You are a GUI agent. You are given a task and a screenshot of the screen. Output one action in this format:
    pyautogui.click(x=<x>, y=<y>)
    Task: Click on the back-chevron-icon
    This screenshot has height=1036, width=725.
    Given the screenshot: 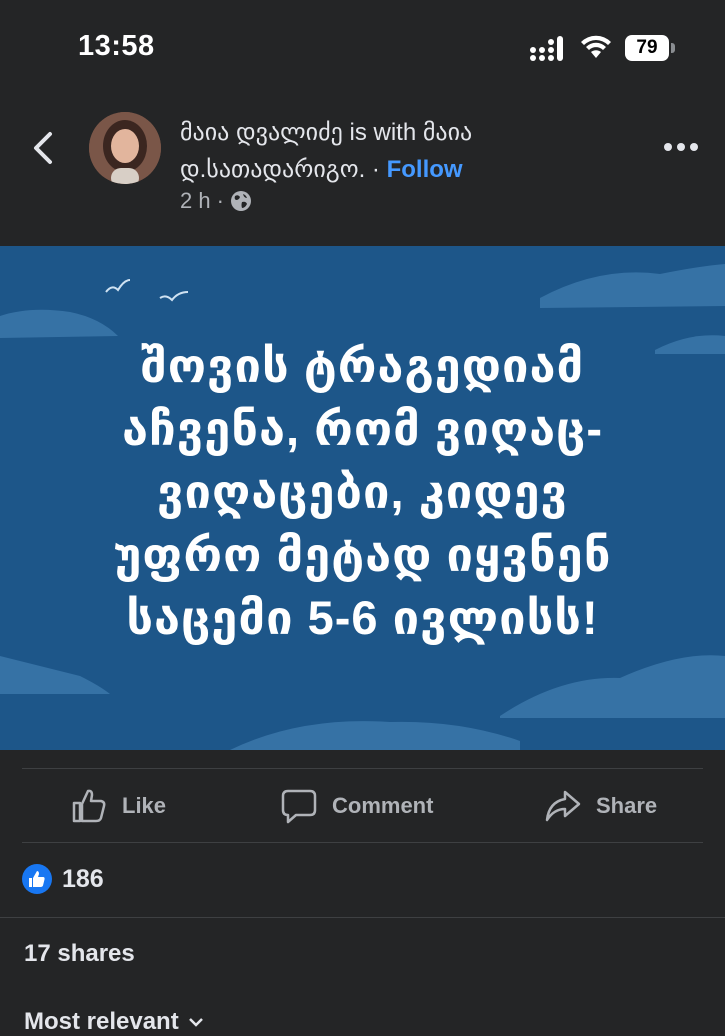 What is the action you would take?
    pyautogui.click(x=43, y=148)
    